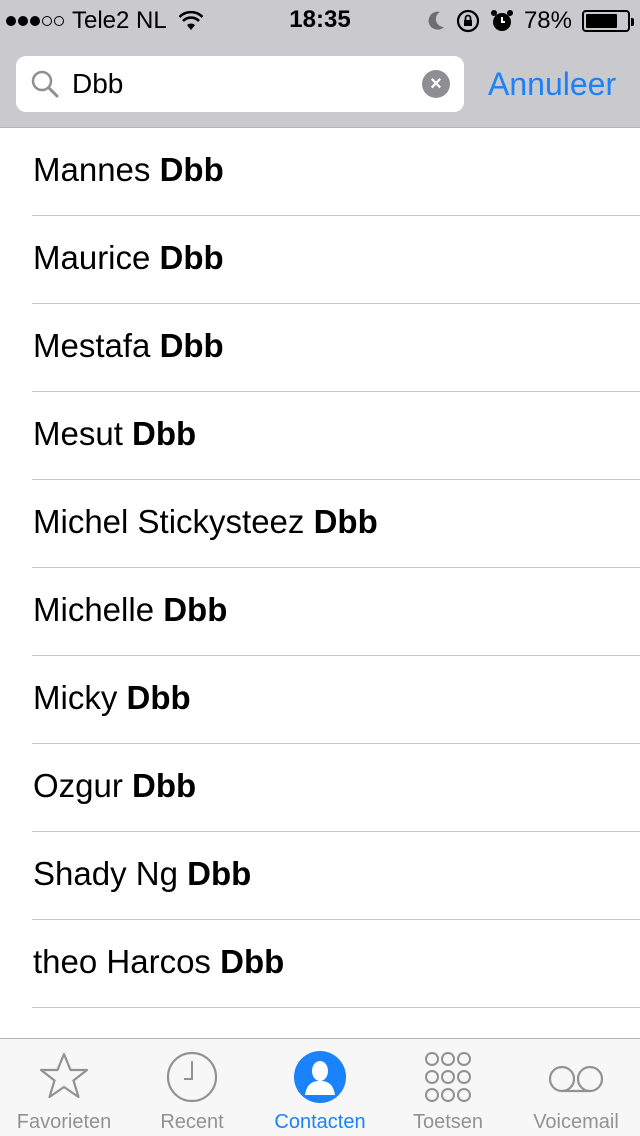  What do you see at coordinates (448, 1122) in the screenshot?
I see `tab-label: Toetsen` at bounding box center [448, 1122].